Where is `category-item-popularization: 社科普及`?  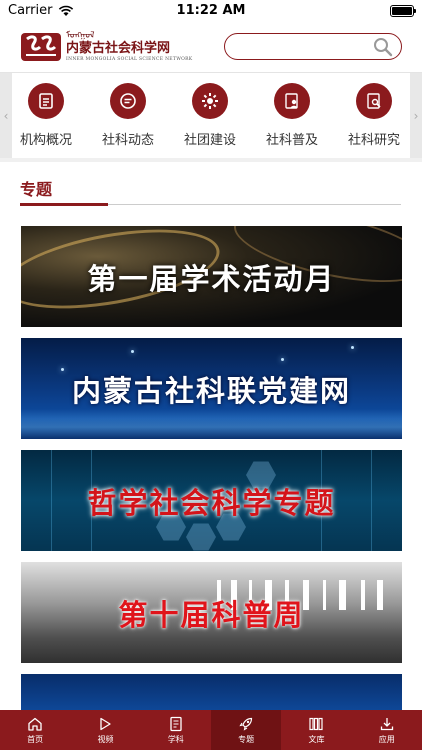 category-item-popularization: 社科普及 is located at coordinates (292, 116).